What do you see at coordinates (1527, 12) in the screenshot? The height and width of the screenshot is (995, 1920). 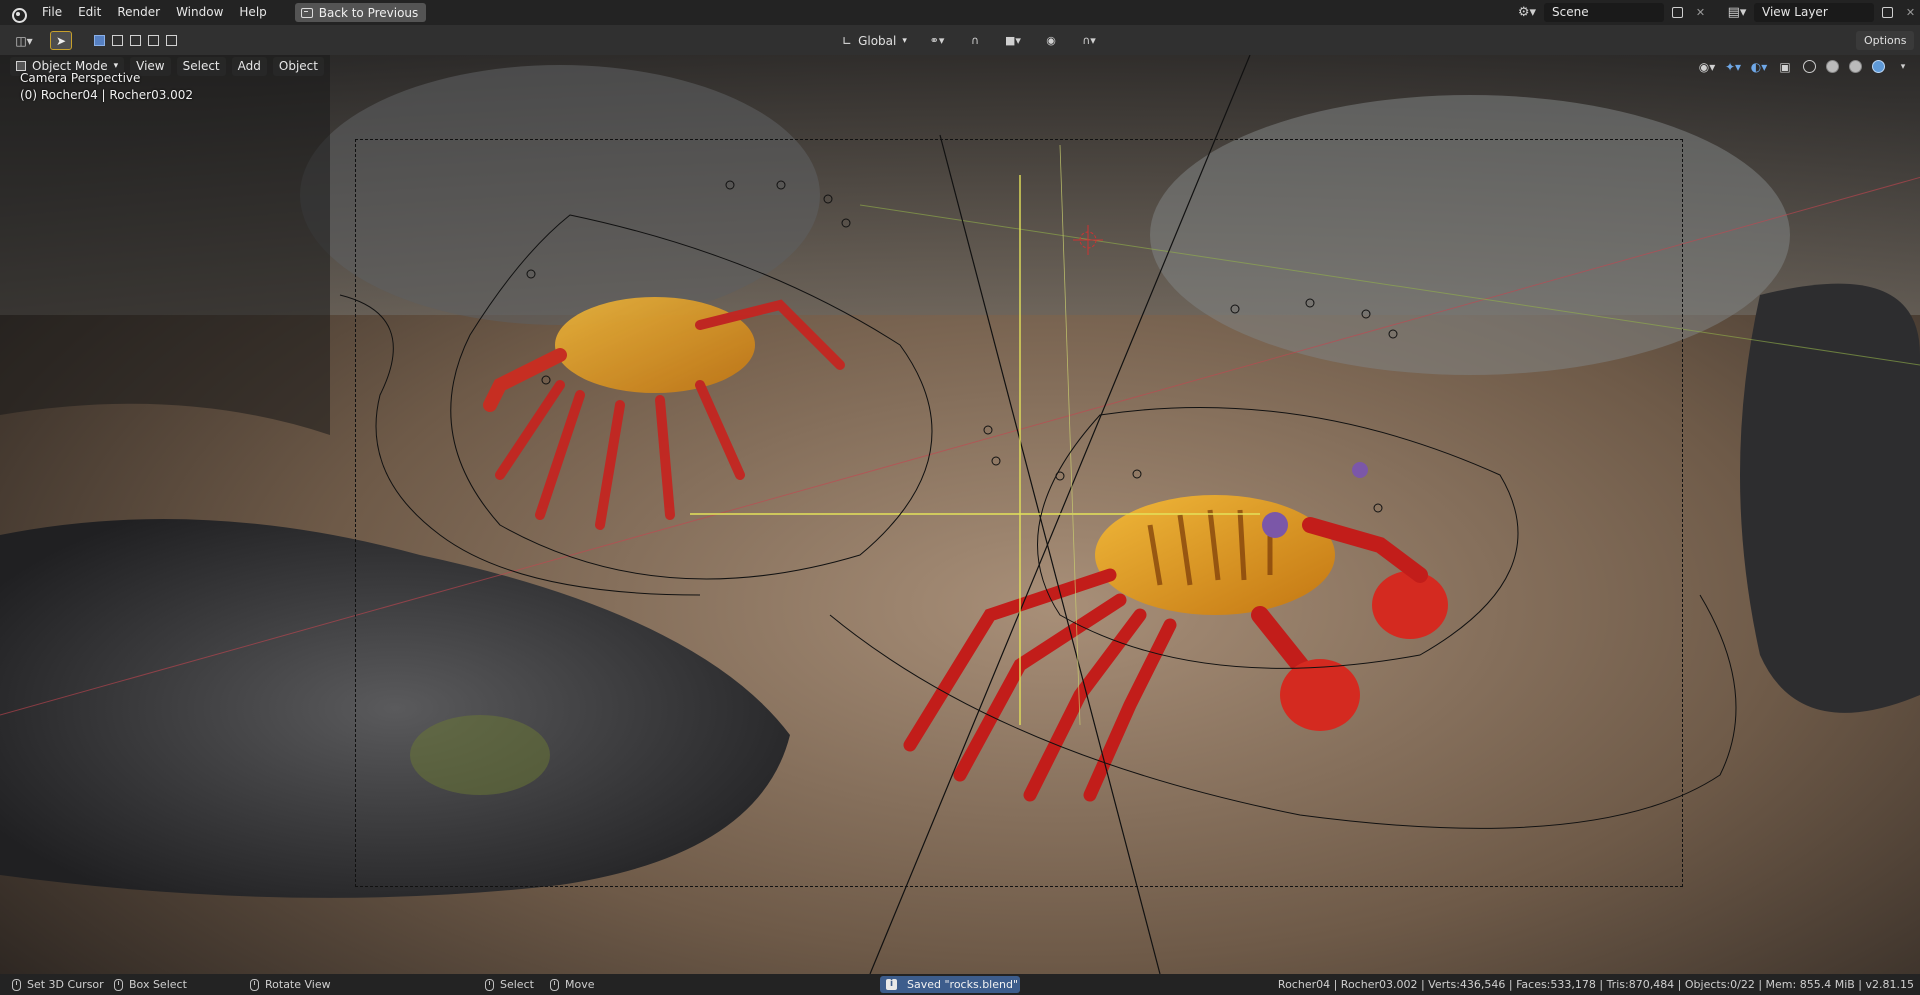 I see `scene-icon: ⚙▾` at bounding box center [1527, 12].